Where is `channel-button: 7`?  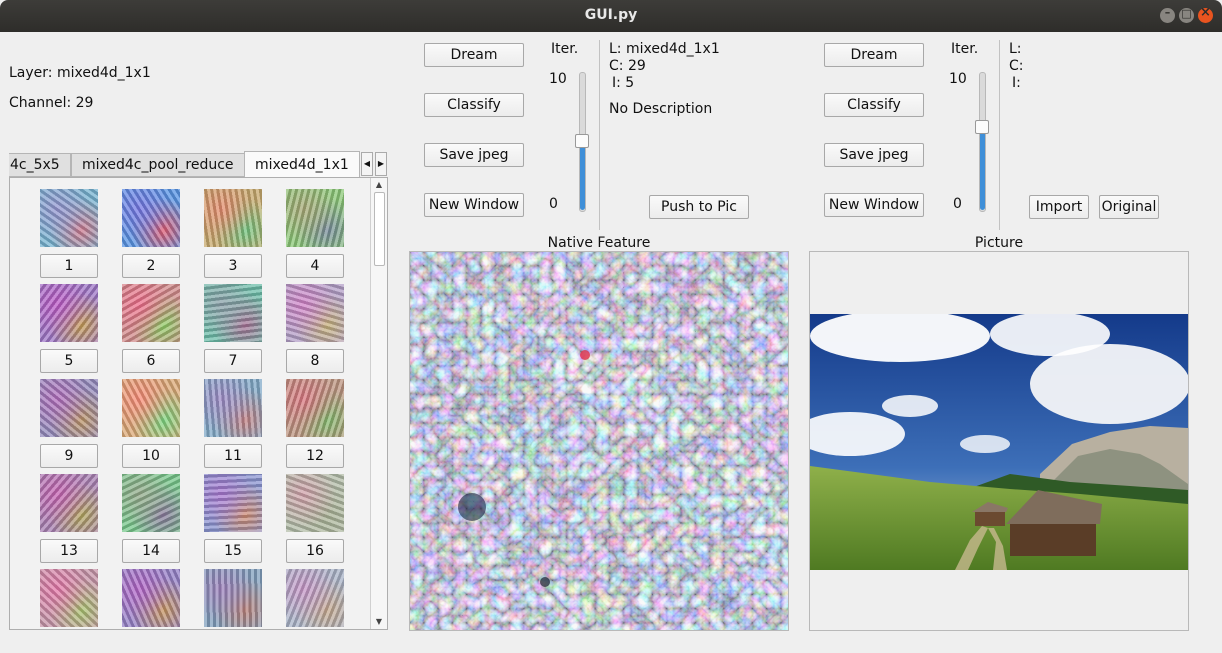
channel-button: 7 is located at coordinates (233, 361).